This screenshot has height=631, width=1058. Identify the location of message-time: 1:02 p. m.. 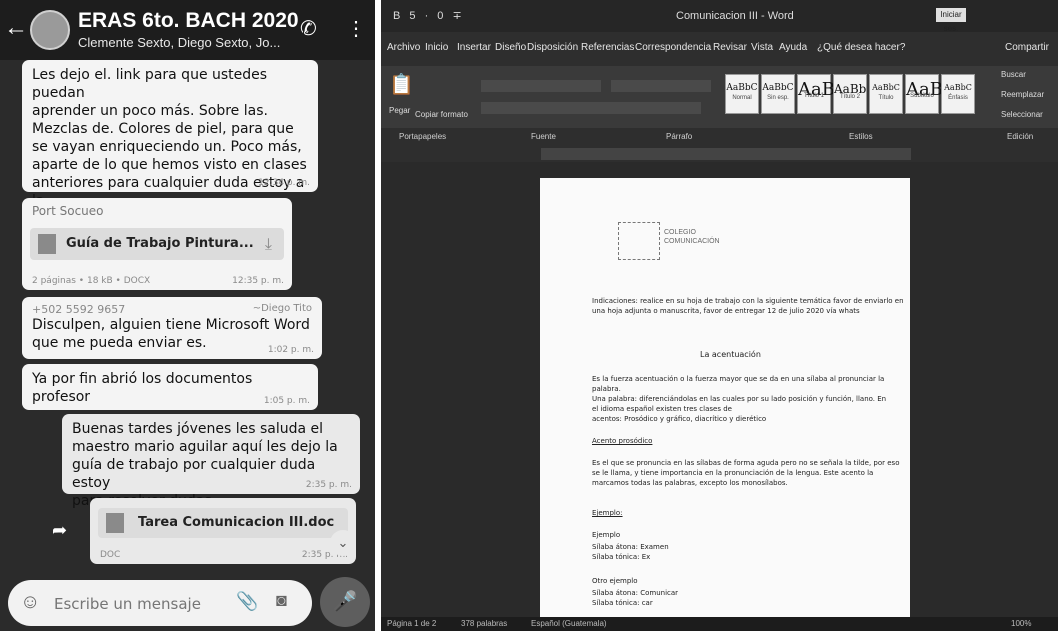
(290, 350).